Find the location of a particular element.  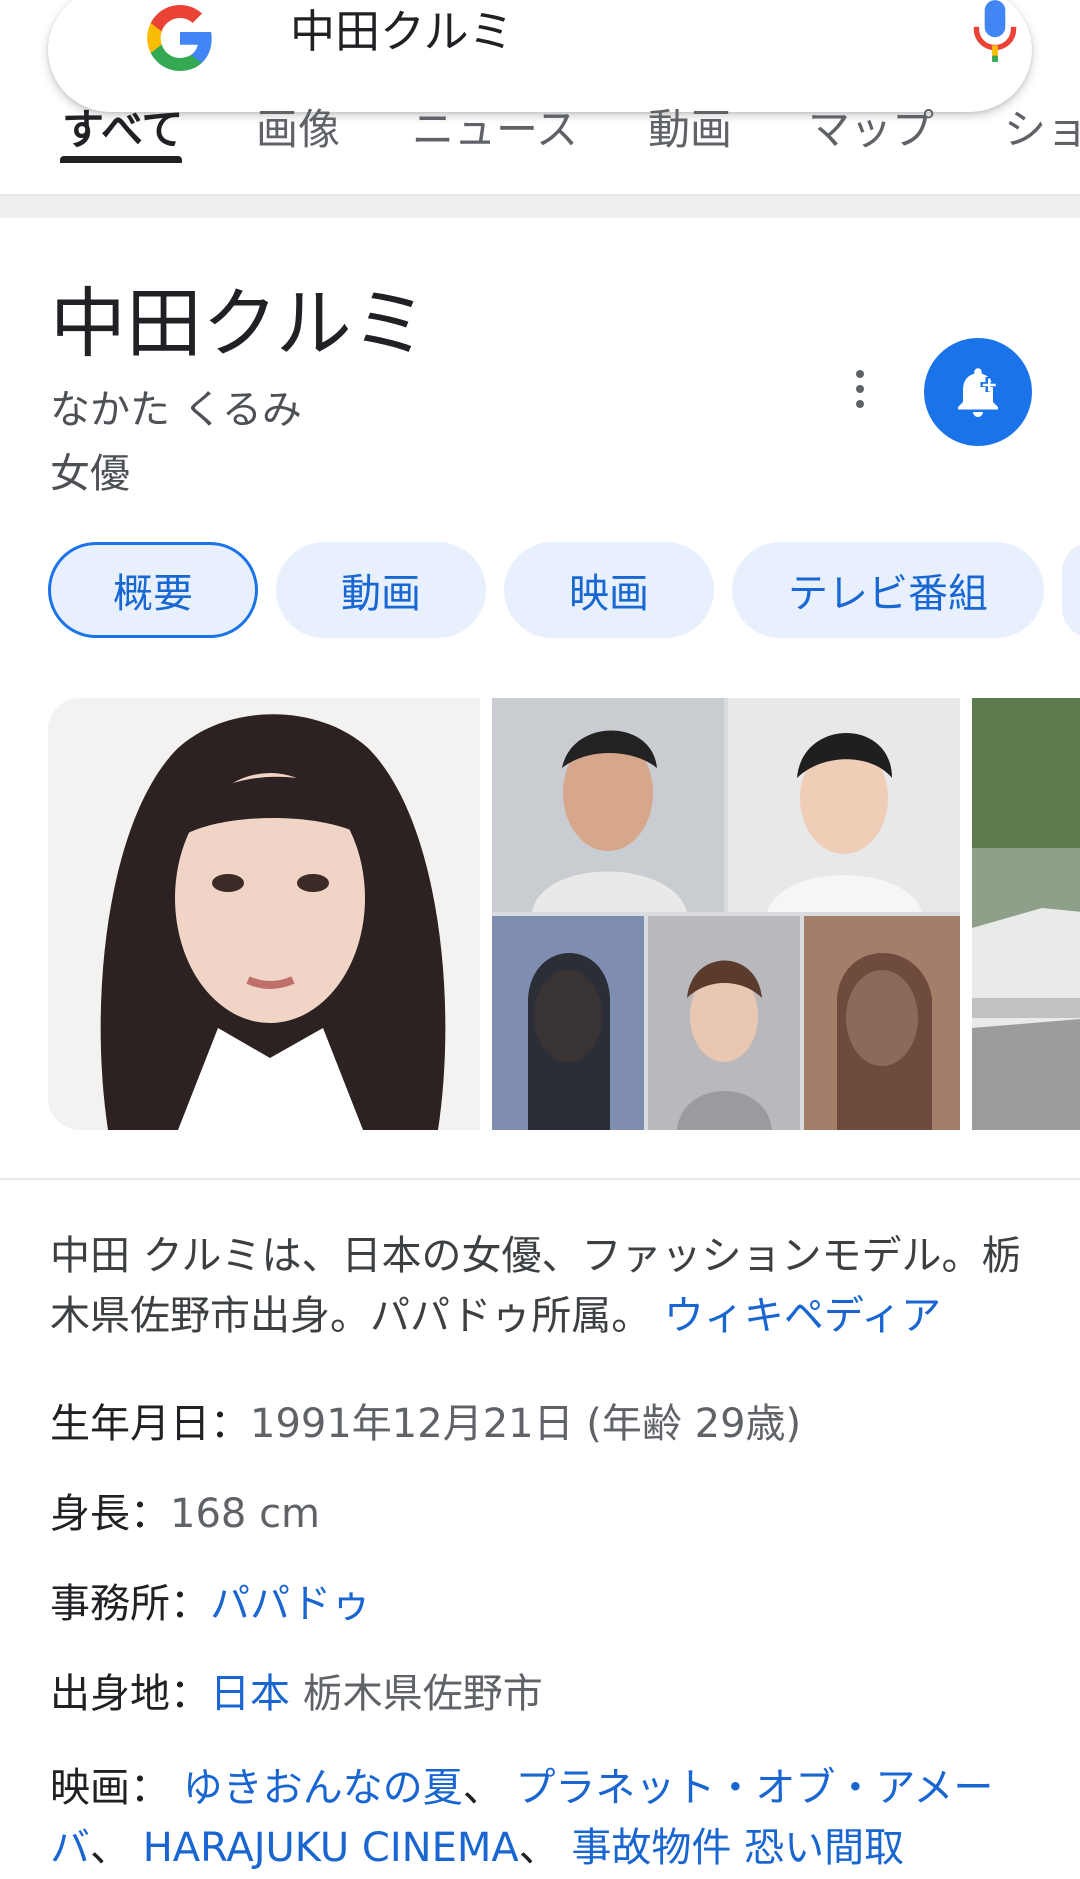

bell-plus-icon is located at coordinates (978, 392).